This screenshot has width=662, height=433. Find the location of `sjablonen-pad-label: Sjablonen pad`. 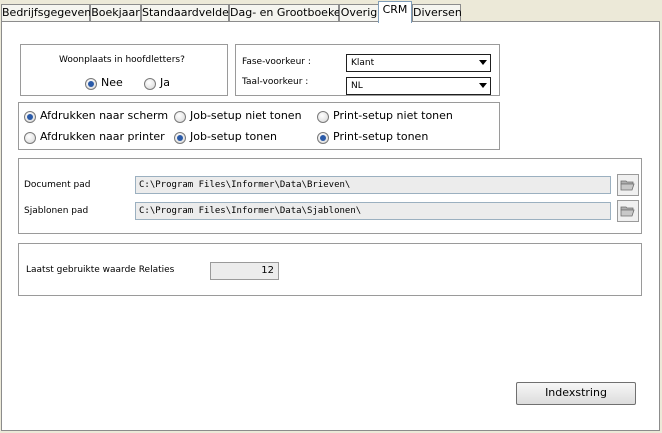

sjablonen-pad-label: Sjablonen pad is located at coordinates (56, 211).